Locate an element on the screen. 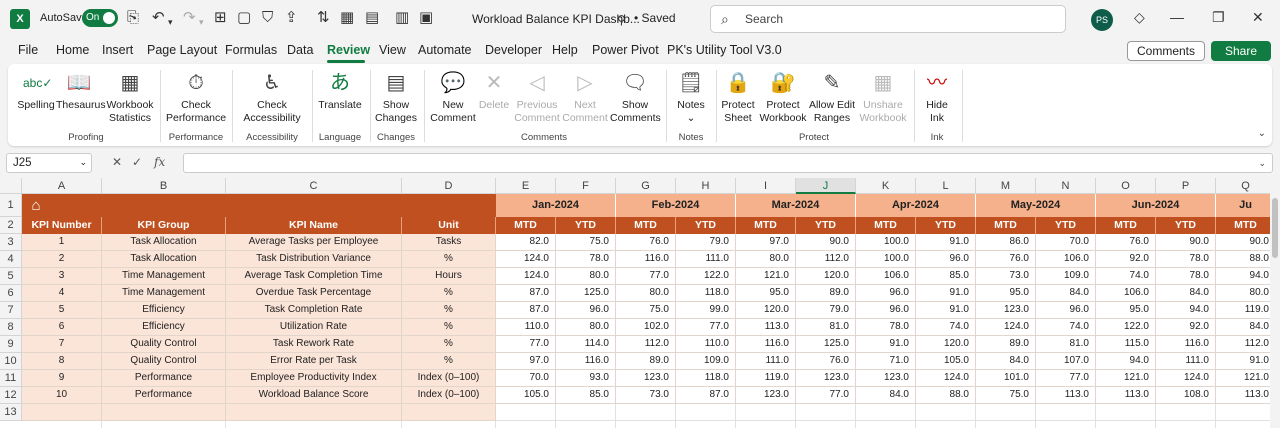  row-header-9: 9 is located at coordinates (11, 344).